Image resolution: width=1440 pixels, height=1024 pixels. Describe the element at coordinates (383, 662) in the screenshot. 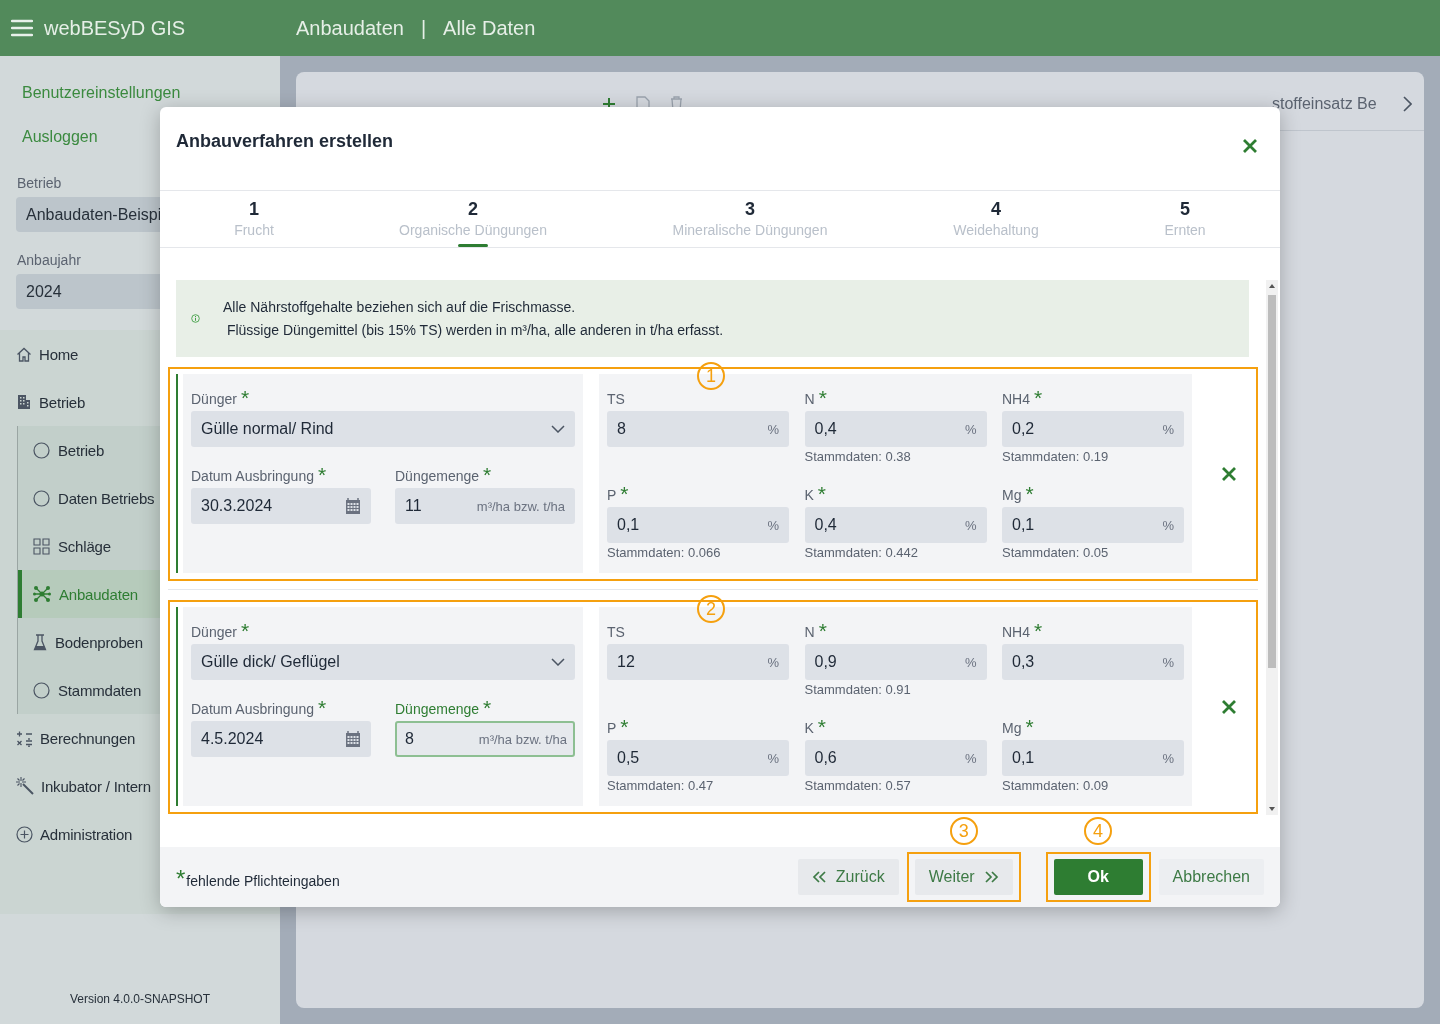

I see `dropdown: Gülle dick/ Geflügel` at that location.